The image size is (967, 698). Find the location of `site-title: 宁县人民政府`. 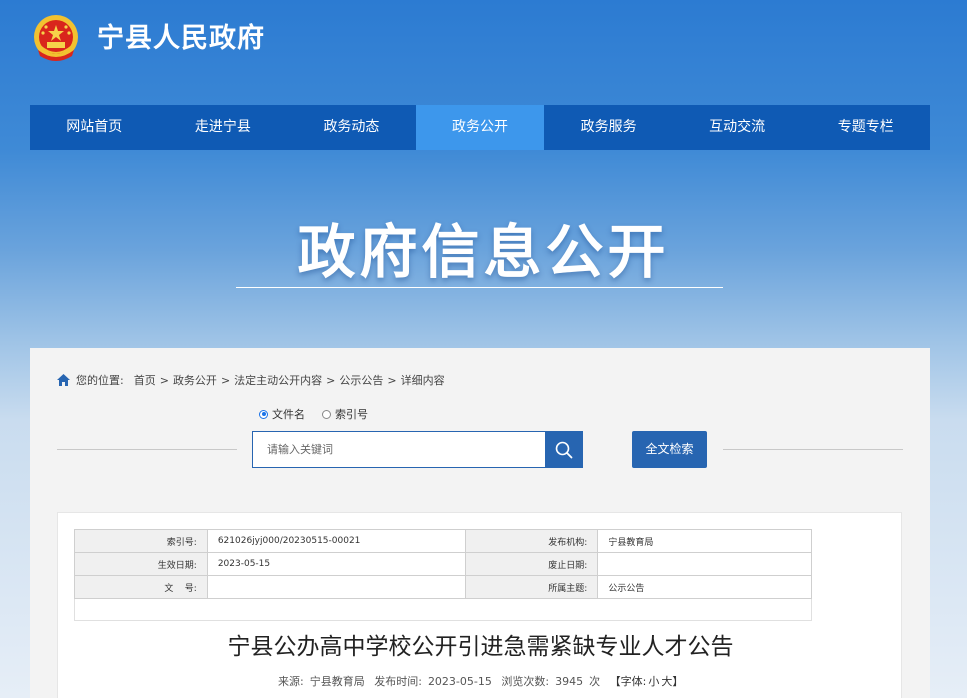

site-title: 宁县人民政府 is located at coordinates (181, 35).